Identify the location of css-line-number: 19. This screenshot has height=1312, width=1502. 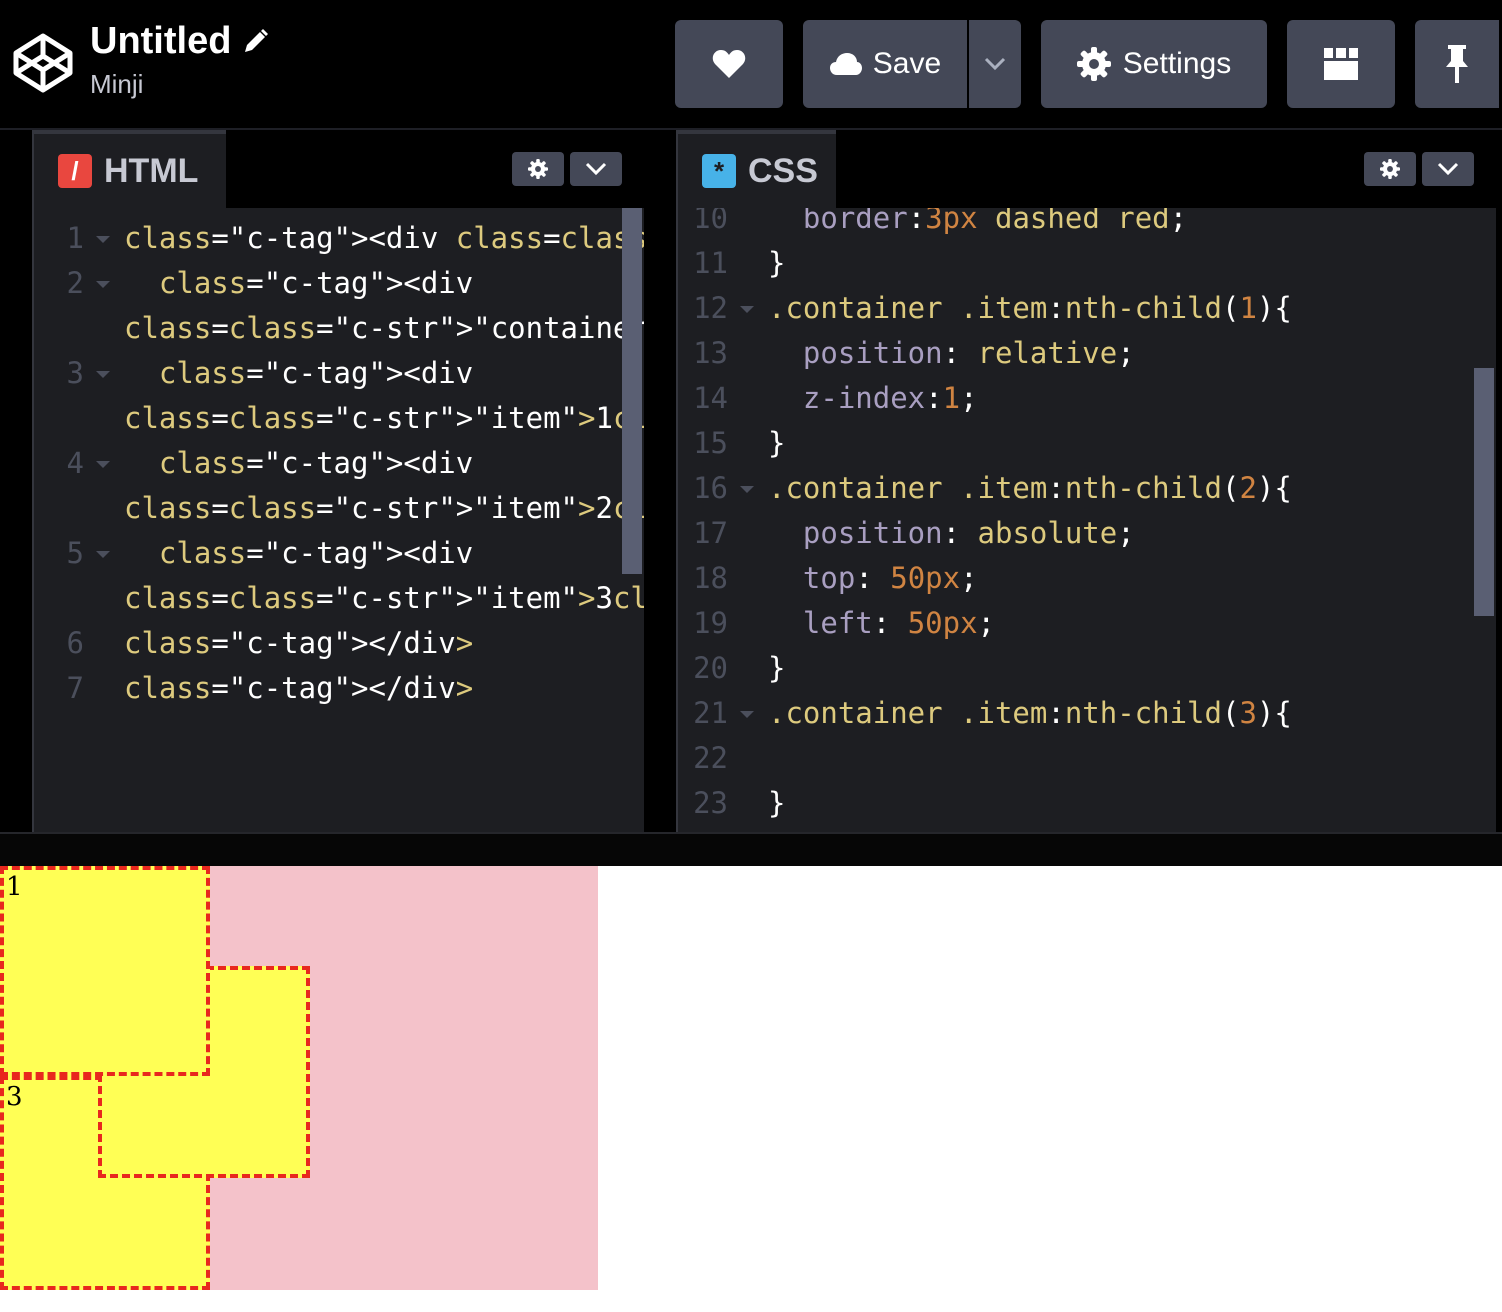
(723, 623).